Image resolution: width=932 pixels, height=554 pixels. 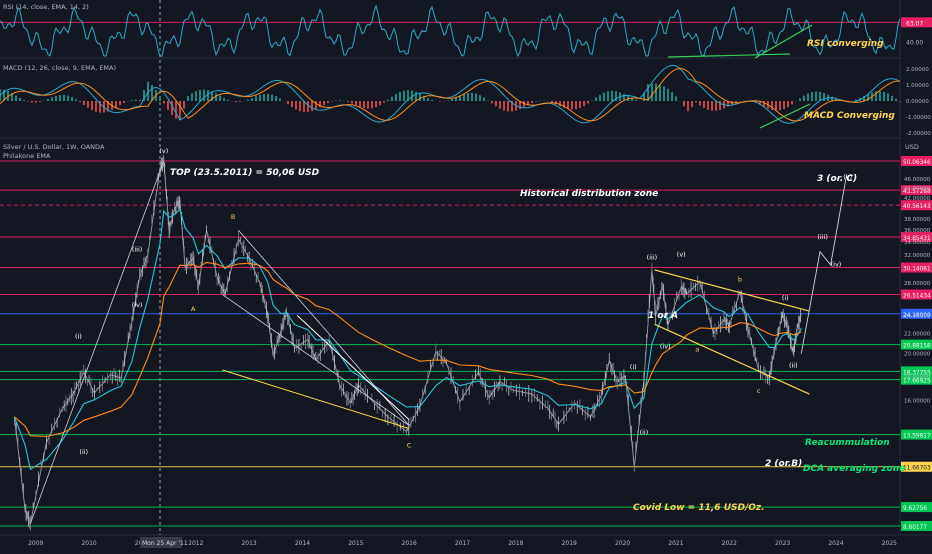 I want to click on time-tick-label: 2013, so click(x=248, y=543).